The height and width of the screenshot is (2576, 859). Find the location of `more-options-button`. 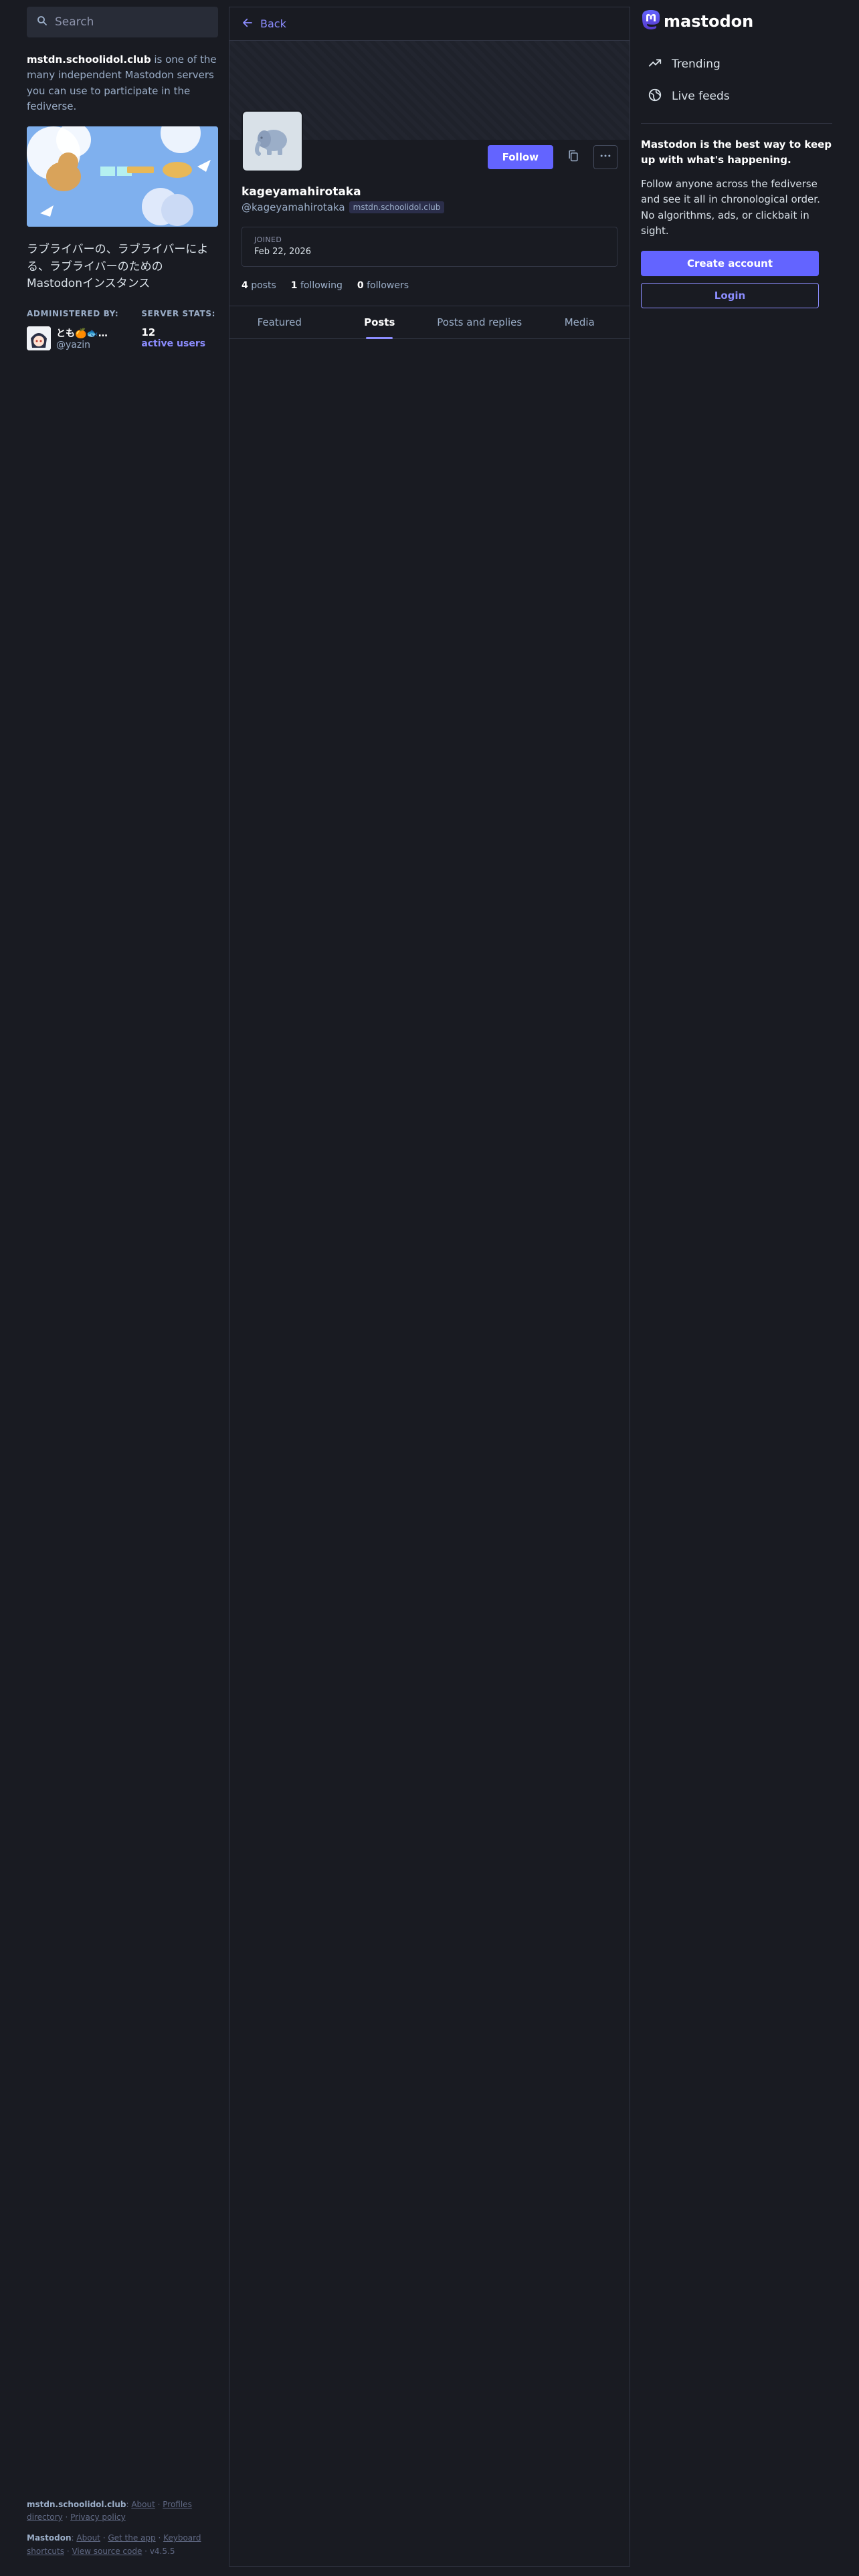

more-options-button is located at coordinates (605, 157).